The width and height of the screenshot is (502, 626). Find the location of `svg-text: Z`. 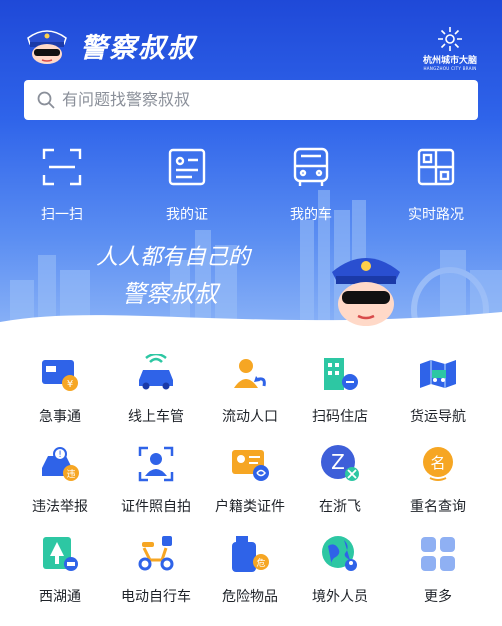

svg-text: Z is located at coordinates (338, 462).